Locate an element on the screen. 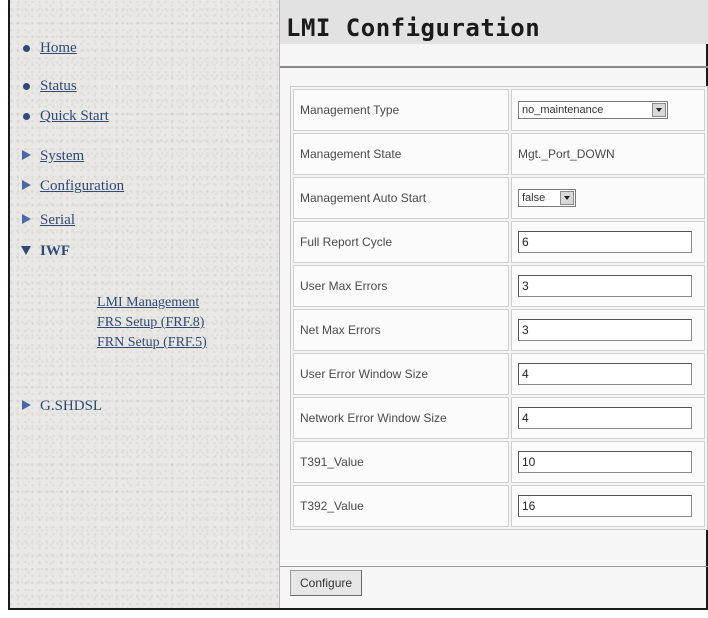 The height and width of the screenshot is (618, 708). sidebar-item-iwf: IWF is located at coordinates (44, 251).